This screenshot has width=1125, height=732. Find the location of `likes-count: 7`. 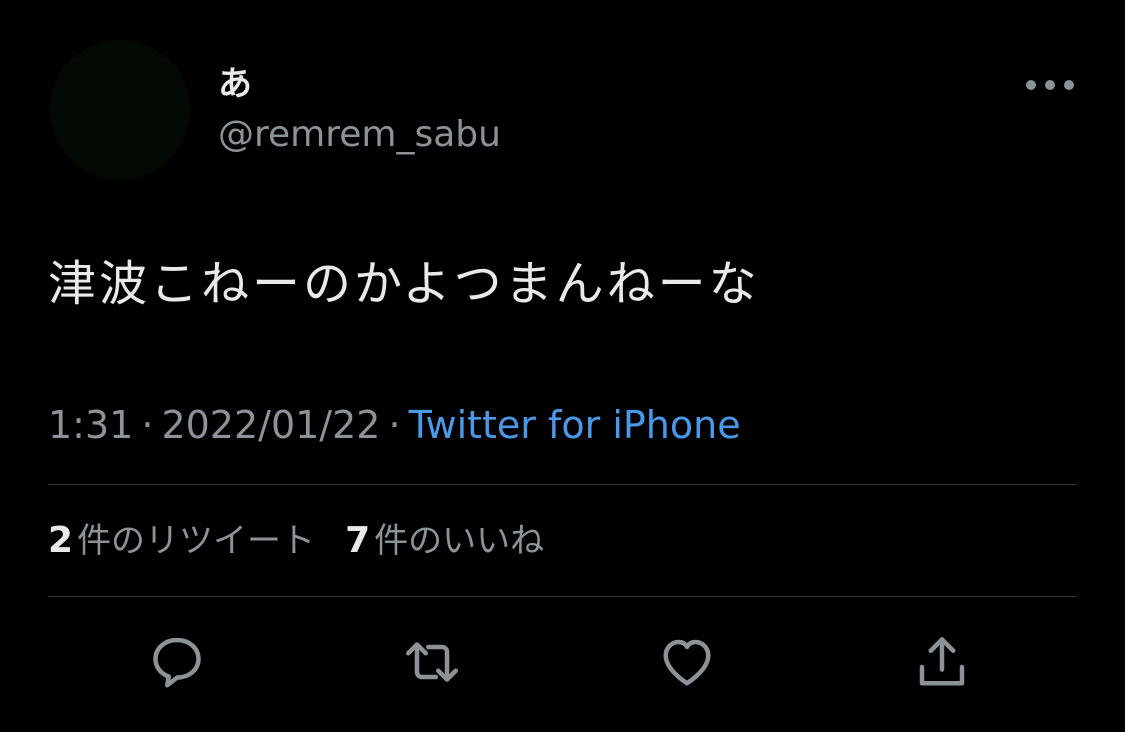

likes-count: 7 is located at coordinates (358, 540).